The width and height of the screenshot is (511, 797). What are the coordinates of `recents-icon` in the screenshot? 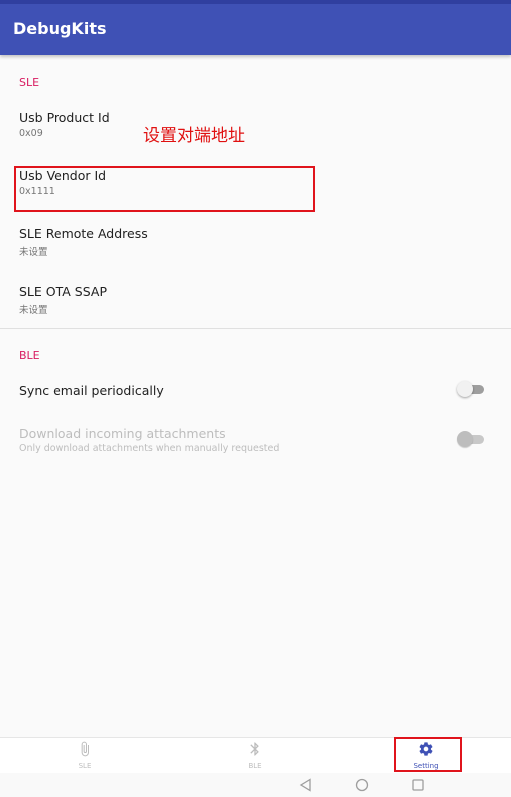 It's located at (418, 785).